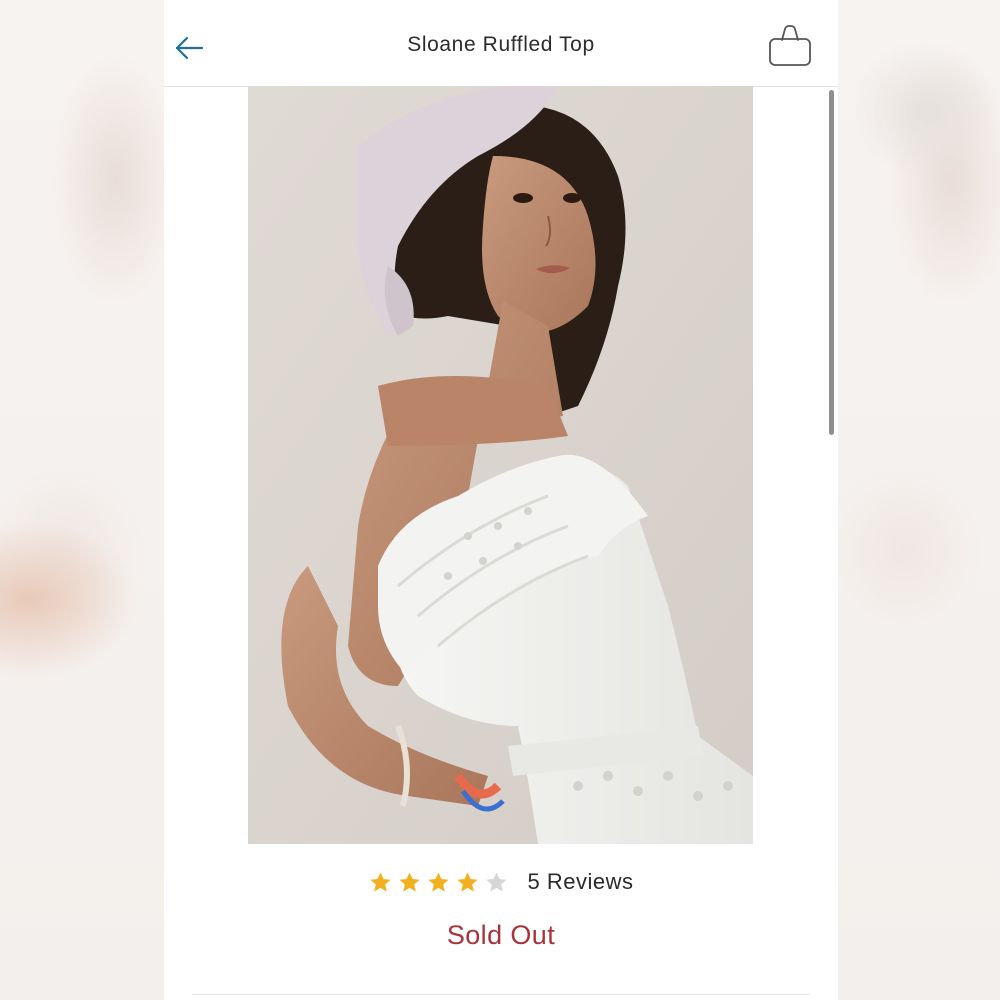 The image size is (1000, 1000). I want to click on star-empty-icon, so click(496, 881).